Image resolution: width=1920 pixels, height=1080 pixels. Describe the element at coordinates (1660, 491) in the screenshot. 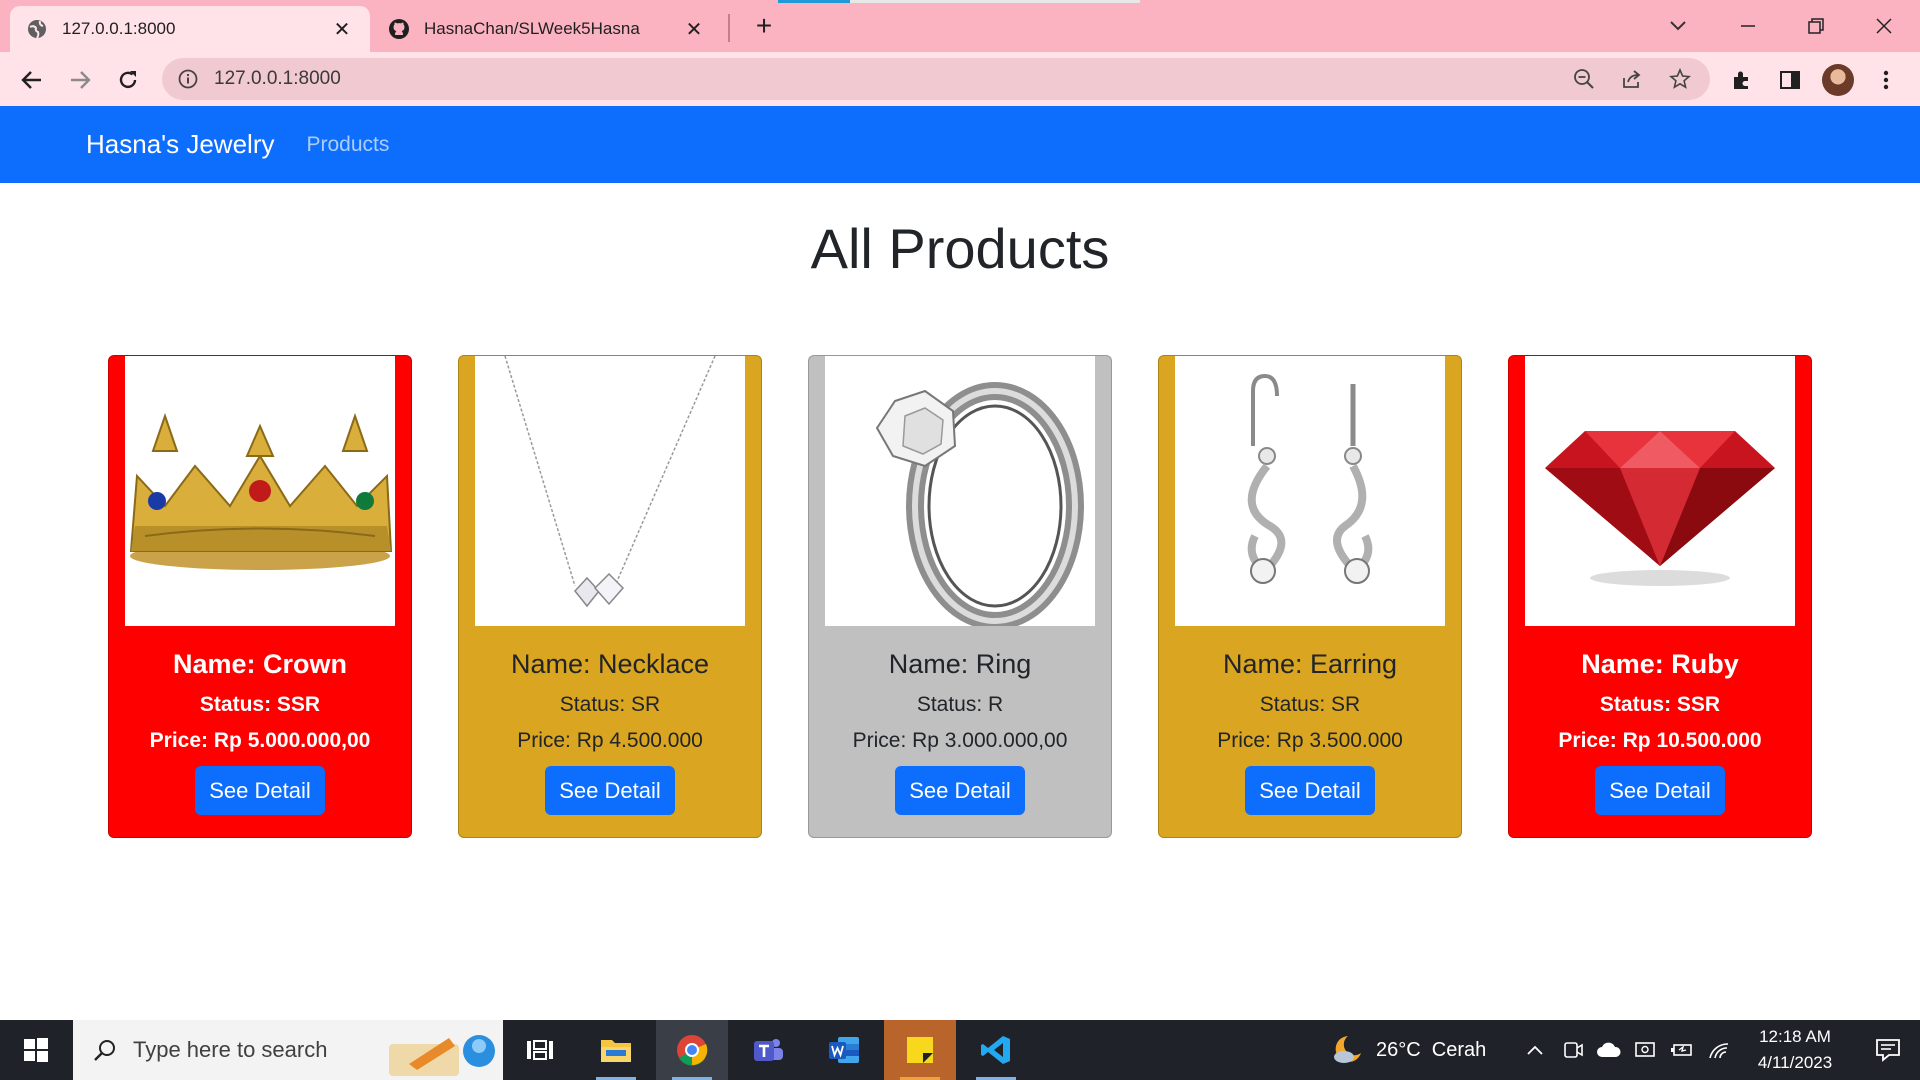

I see `ruby-image` at that location.